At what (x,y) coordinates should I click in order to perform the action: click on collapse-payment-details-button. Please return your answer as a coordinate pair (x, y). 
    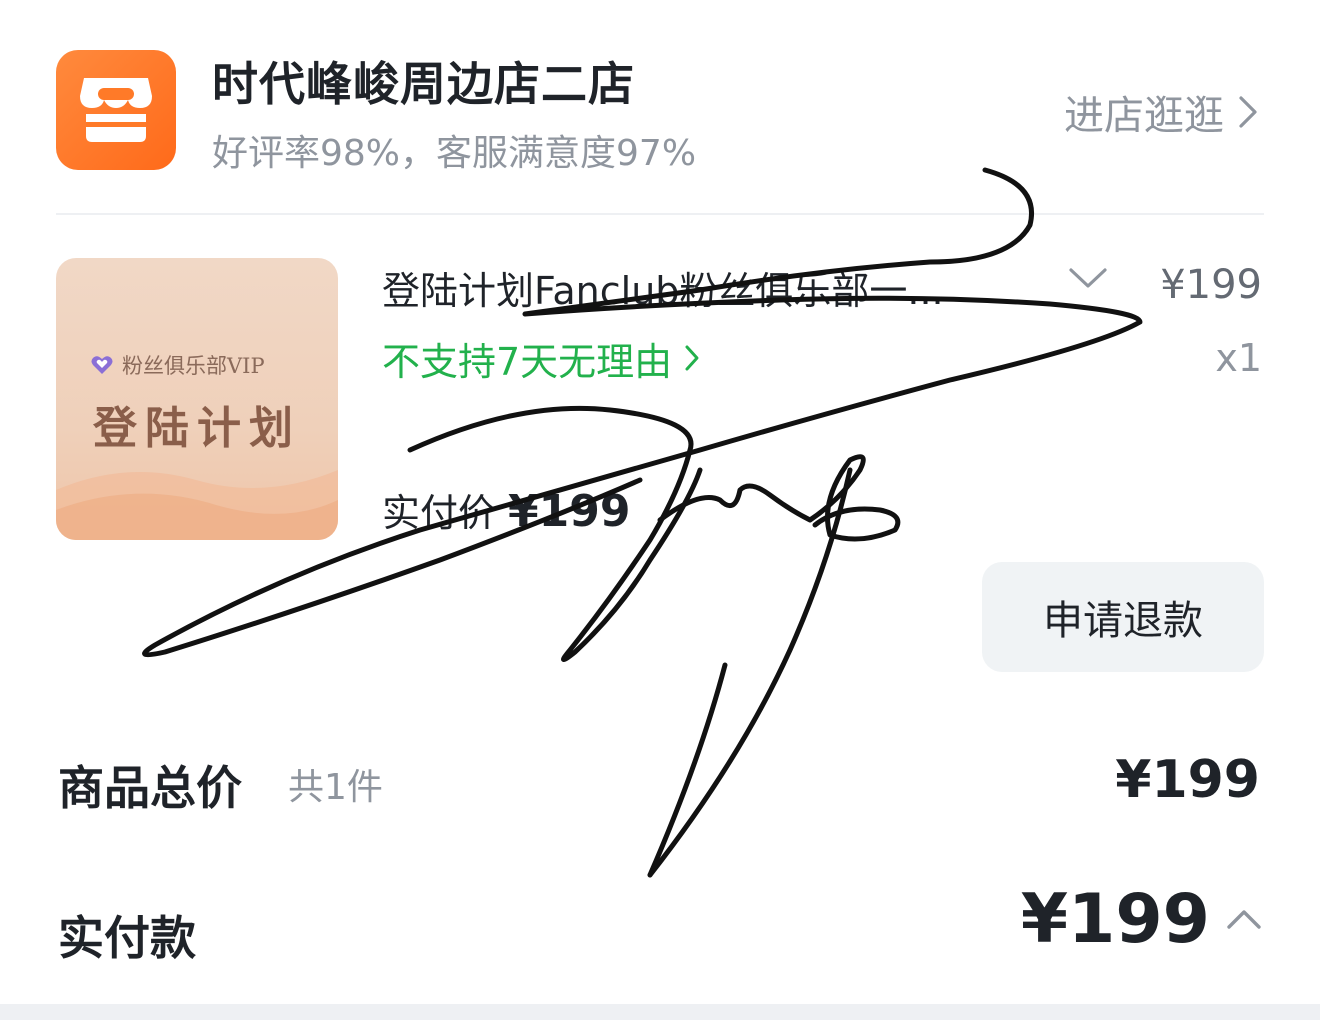
    Looking at the image, I should click on (1244, 921).